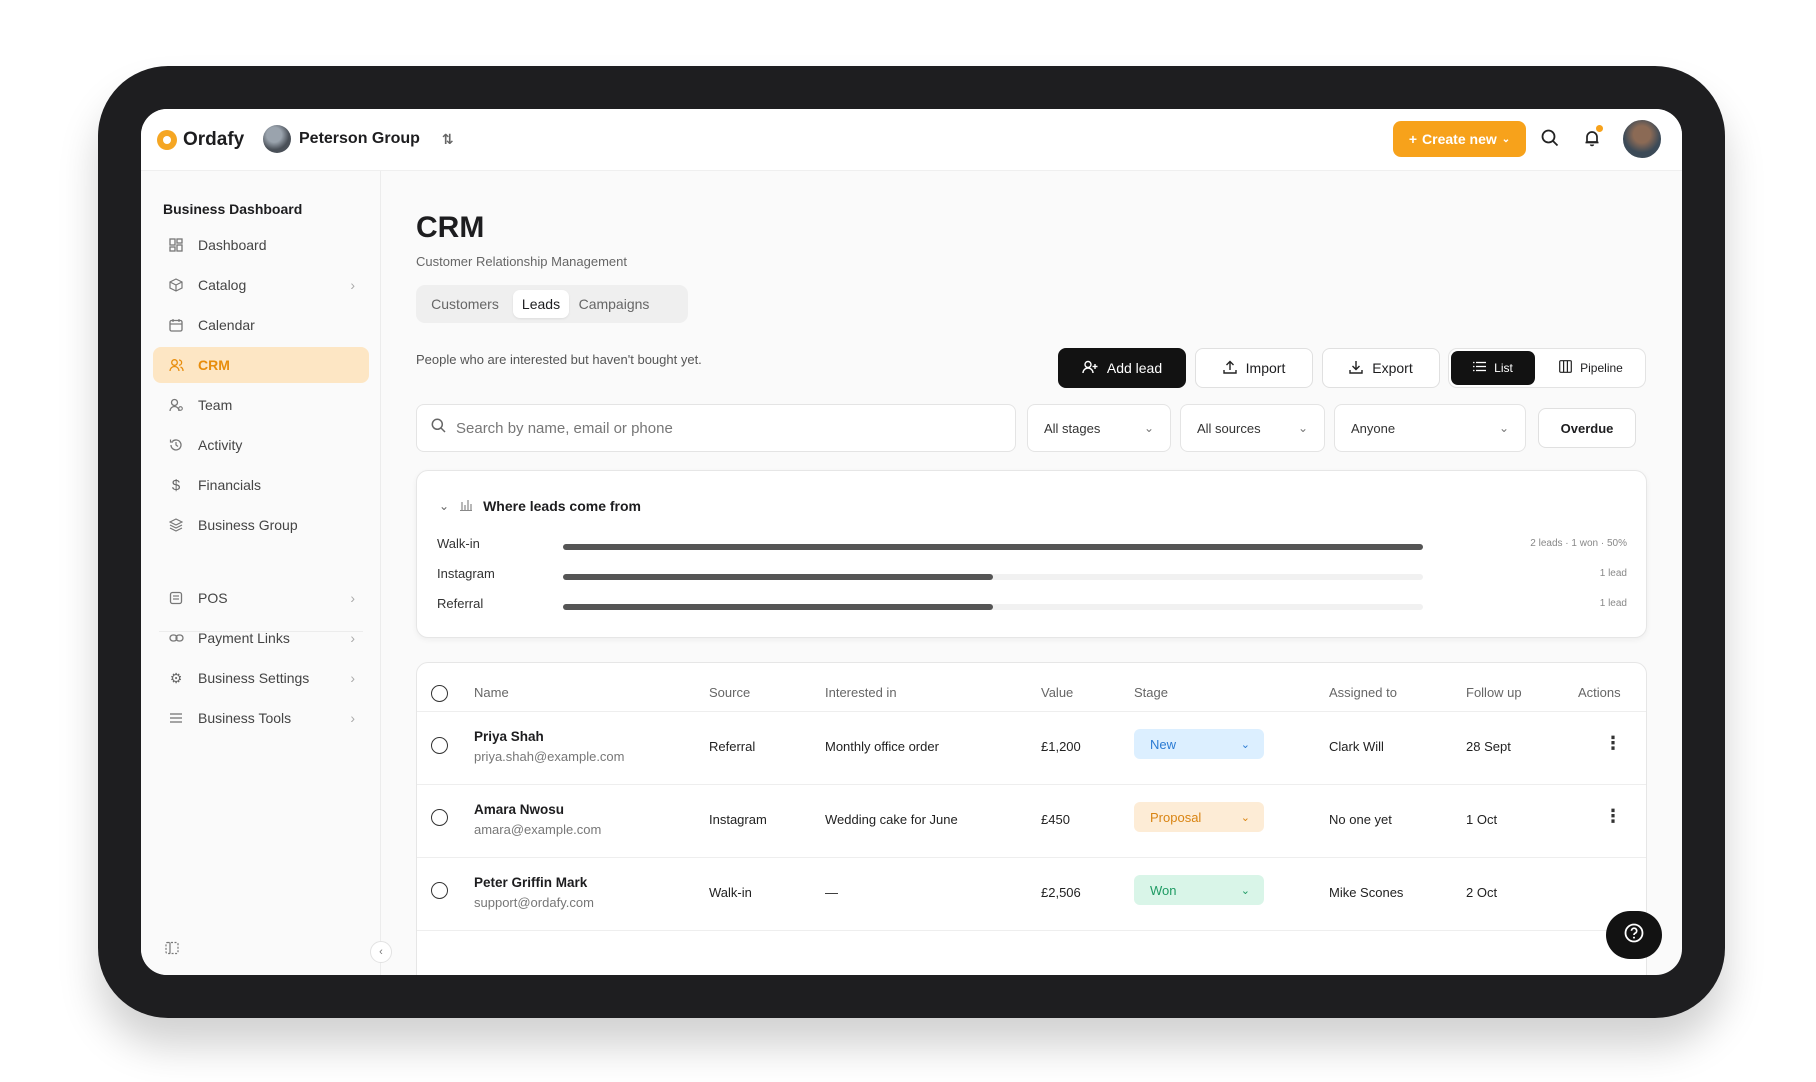 This screenshot has width=1816, height=1082. What do you see at coordinates (261, 405) in the screenshot?
I see `sidebar-item-team: Team` at bounding box center [261, 405].